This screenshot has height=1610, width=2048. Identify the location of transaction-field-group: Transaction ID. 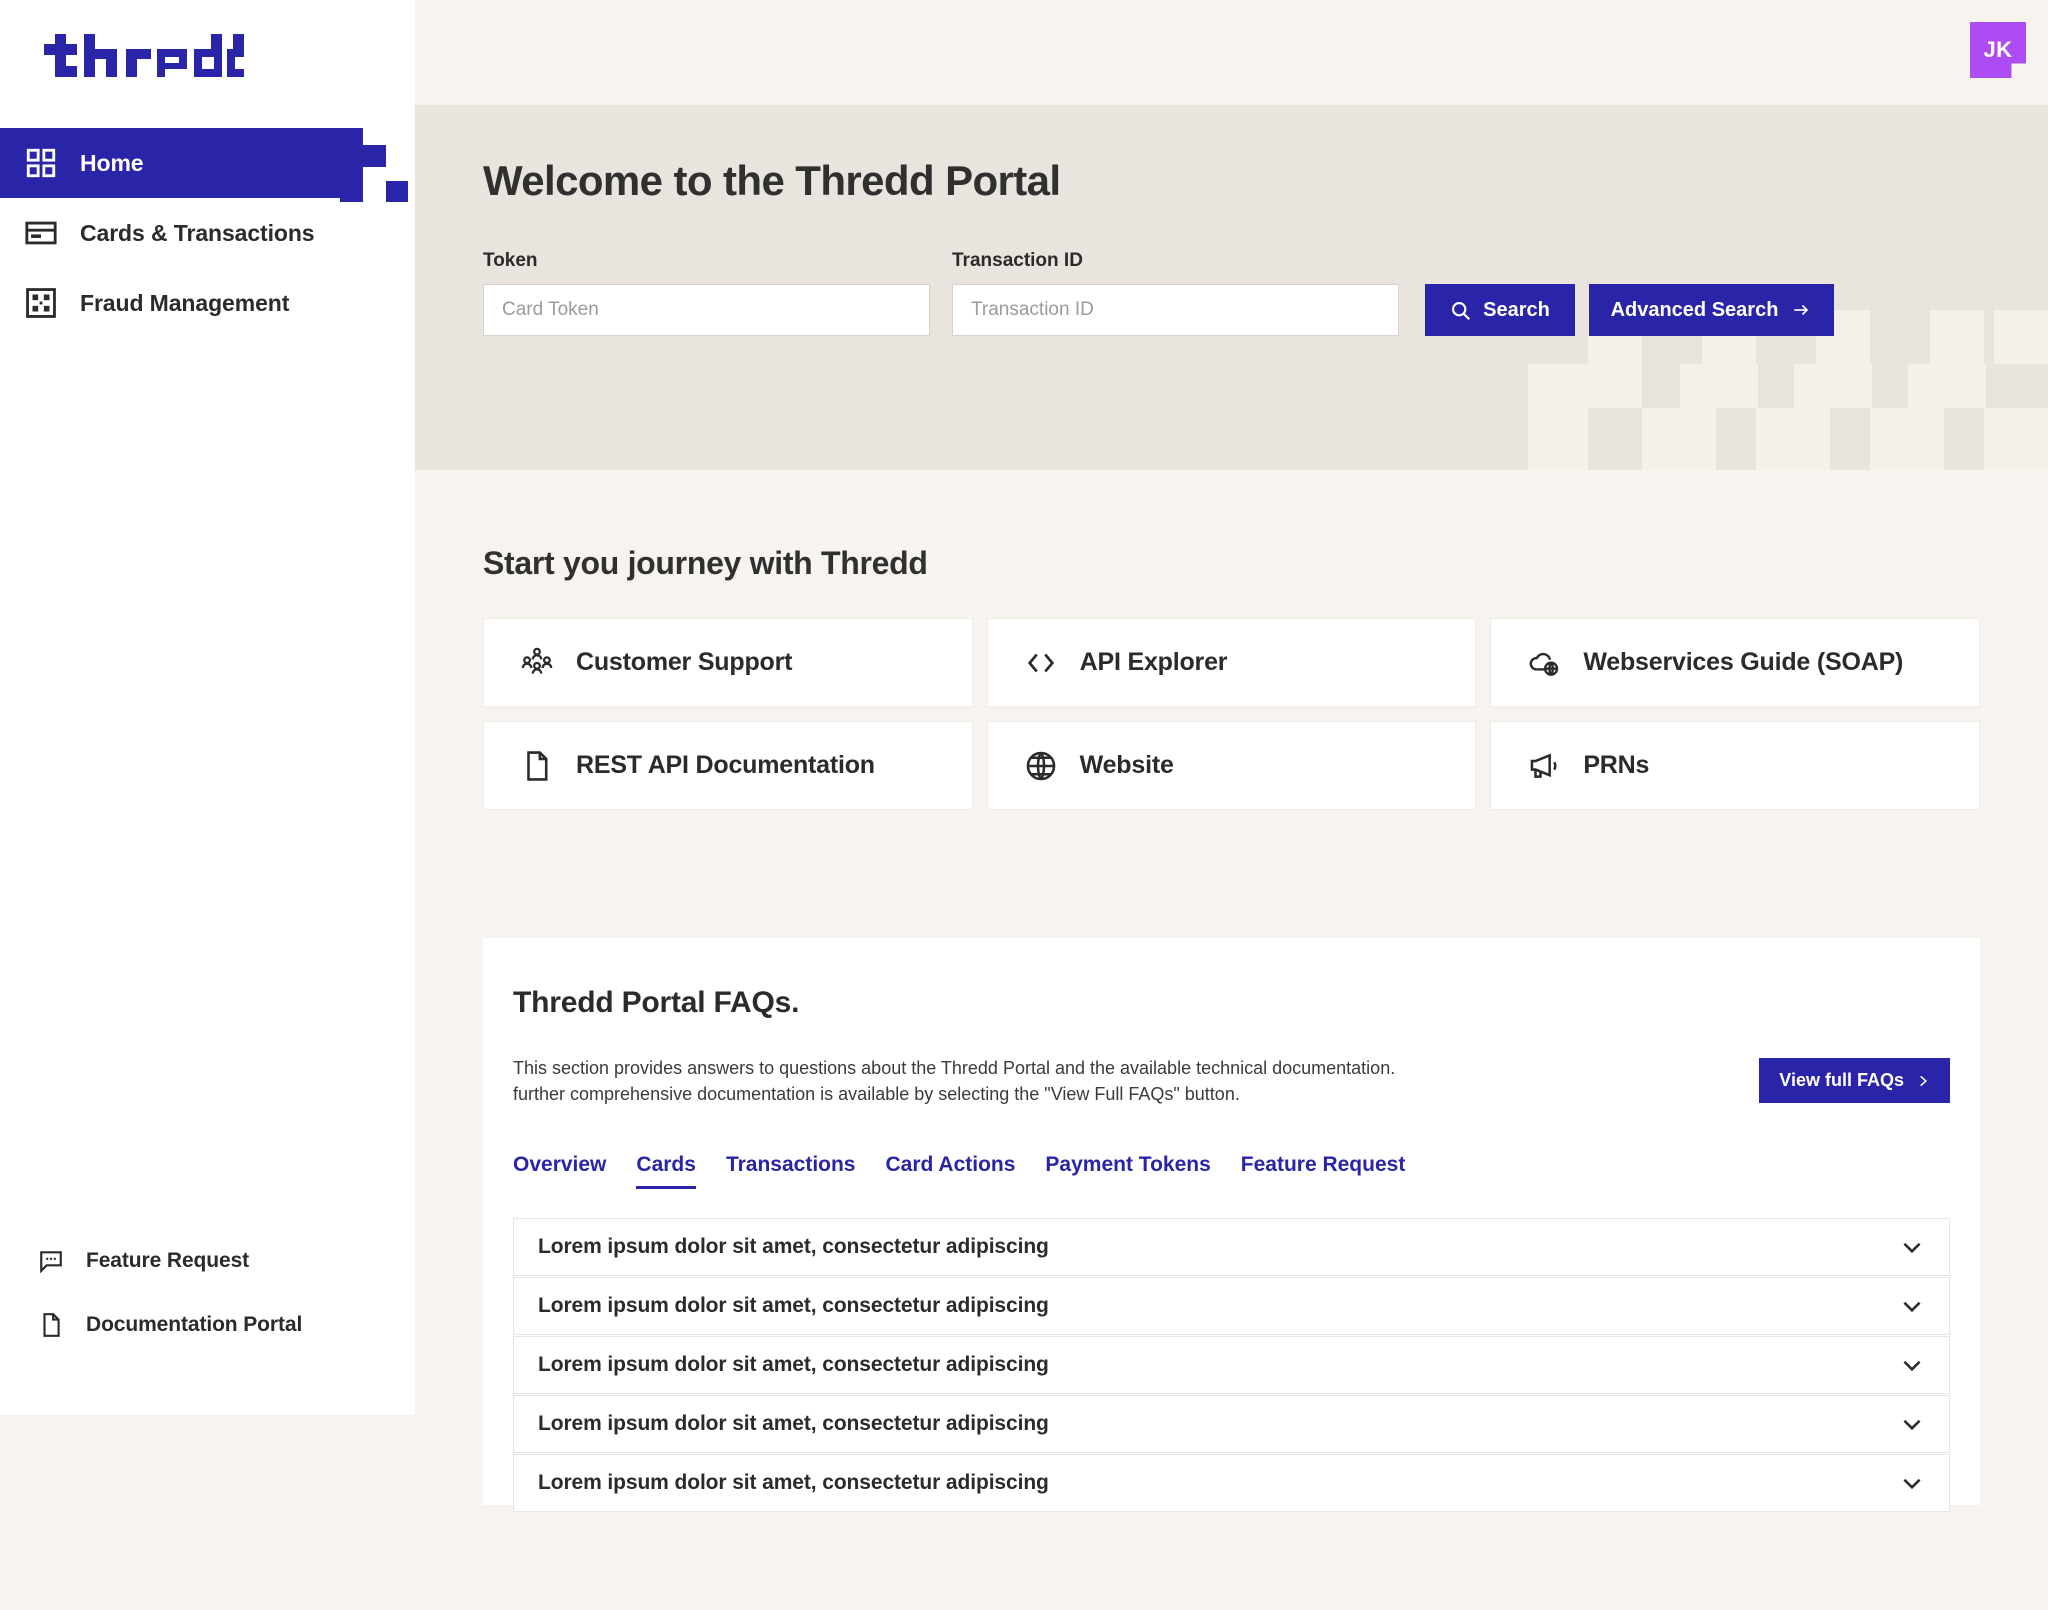
(1175, 293).